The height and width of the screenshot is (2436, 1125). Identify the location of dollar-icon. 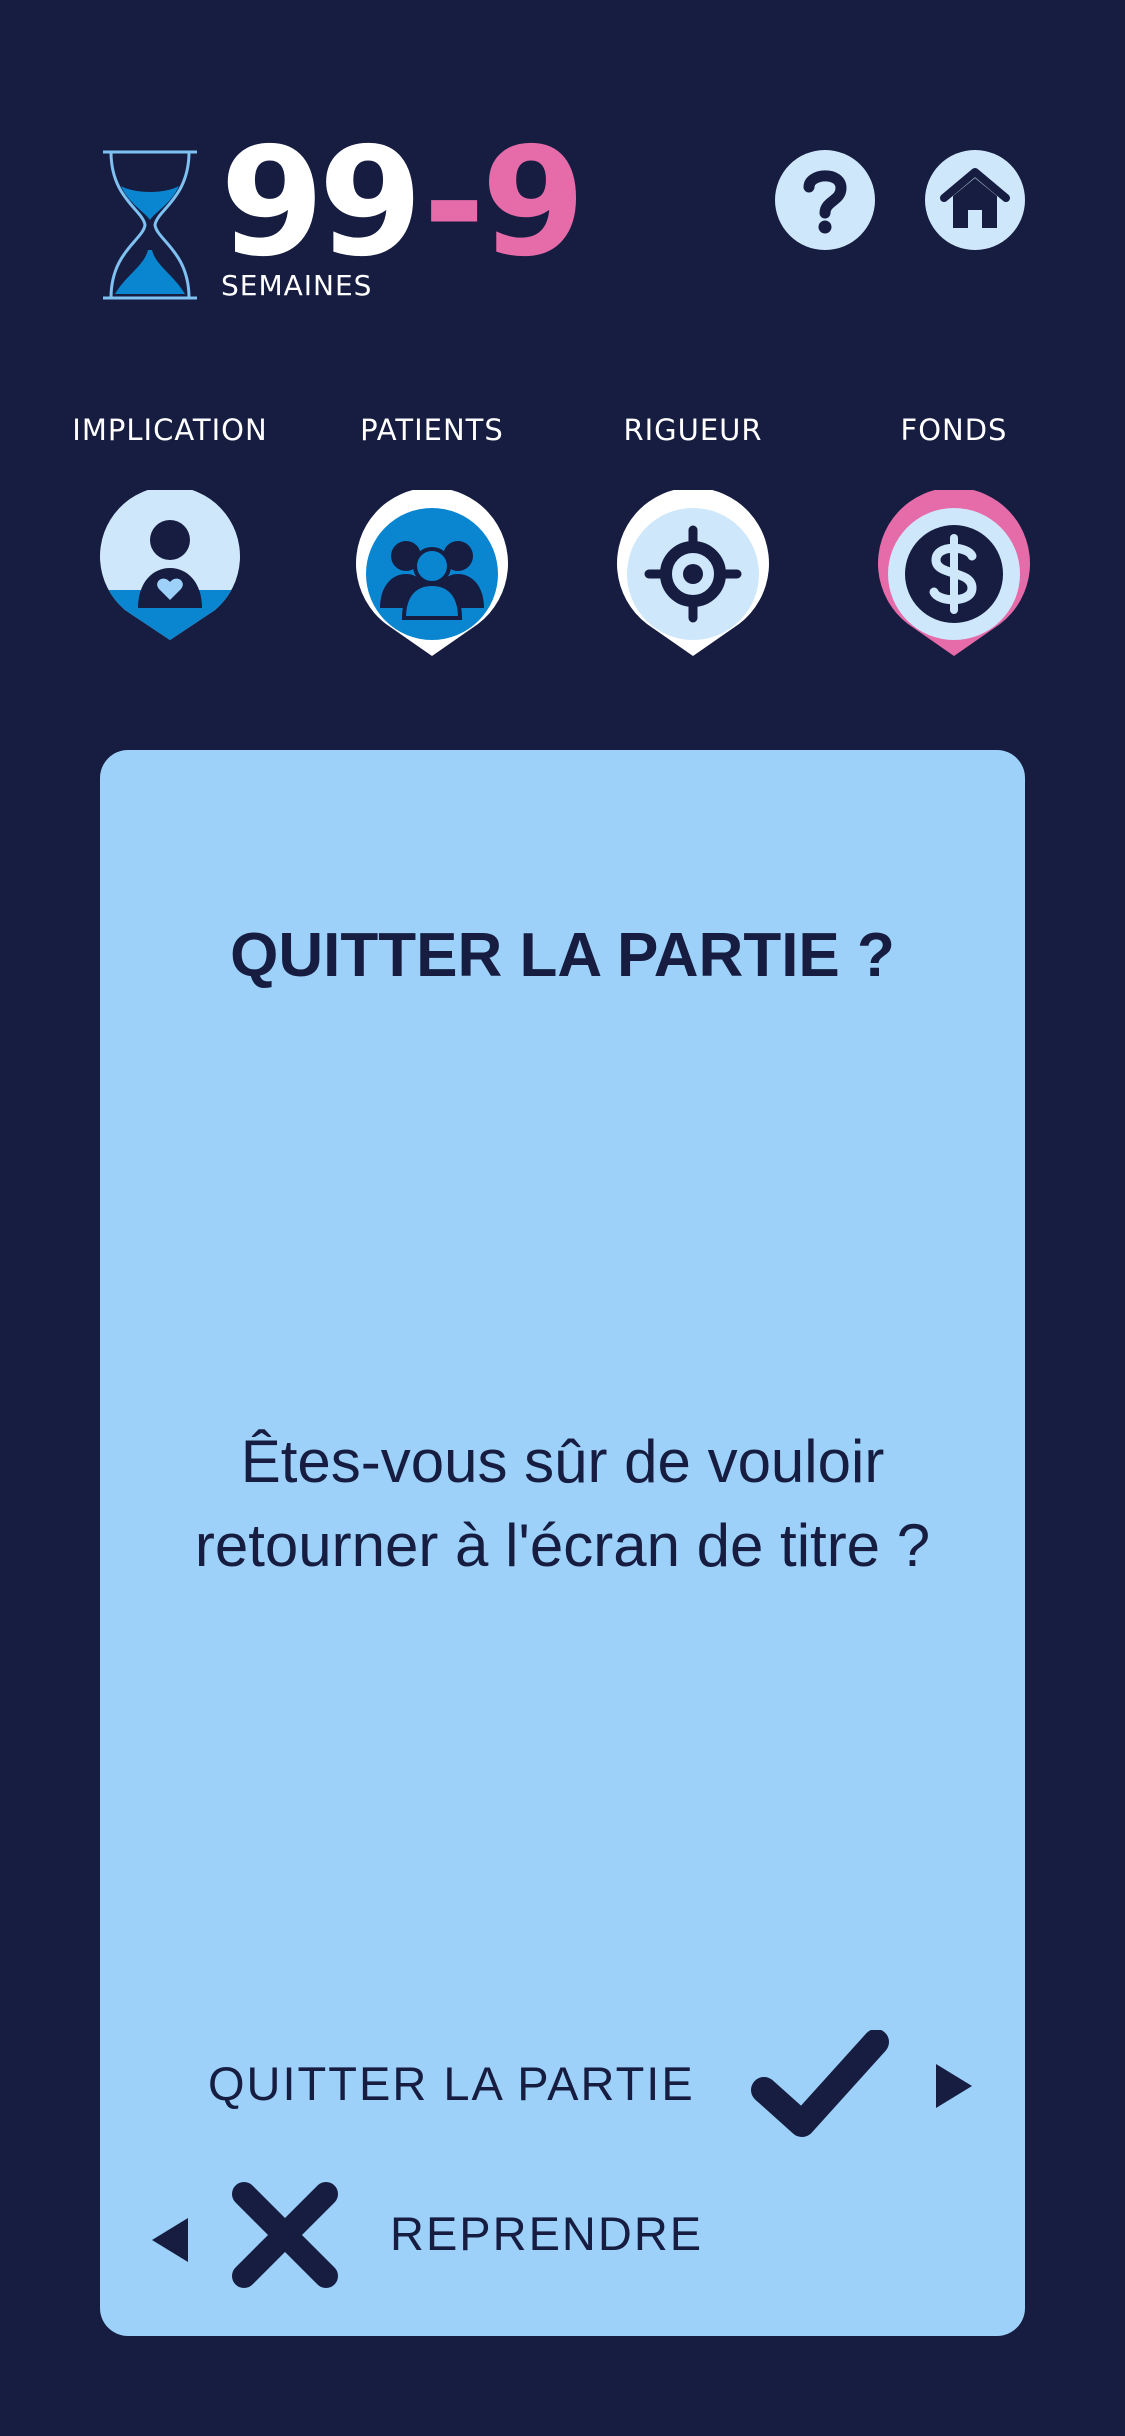
(954, 573).